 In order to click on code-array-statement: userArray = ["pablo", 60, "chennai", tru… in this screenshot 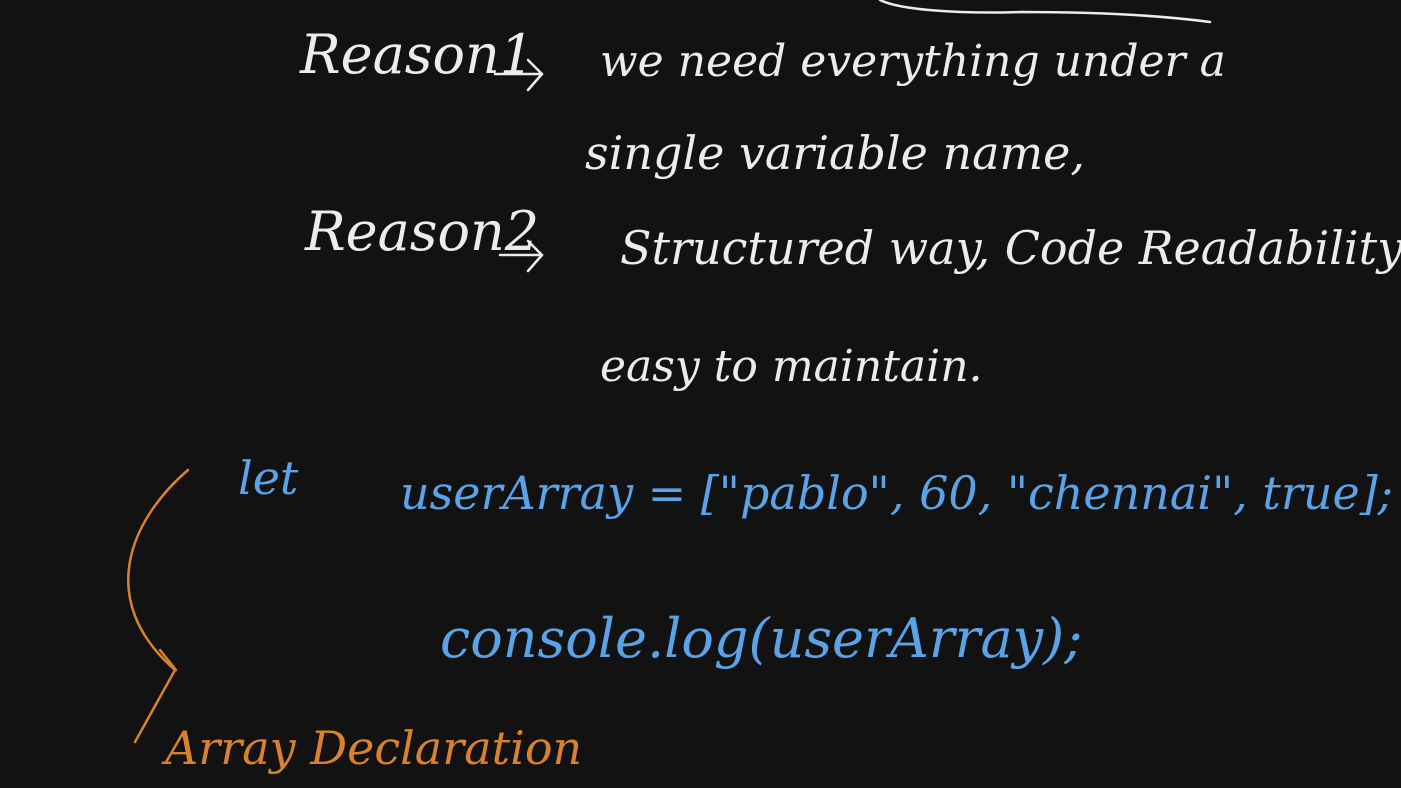, I will do `click(897, 493)`.